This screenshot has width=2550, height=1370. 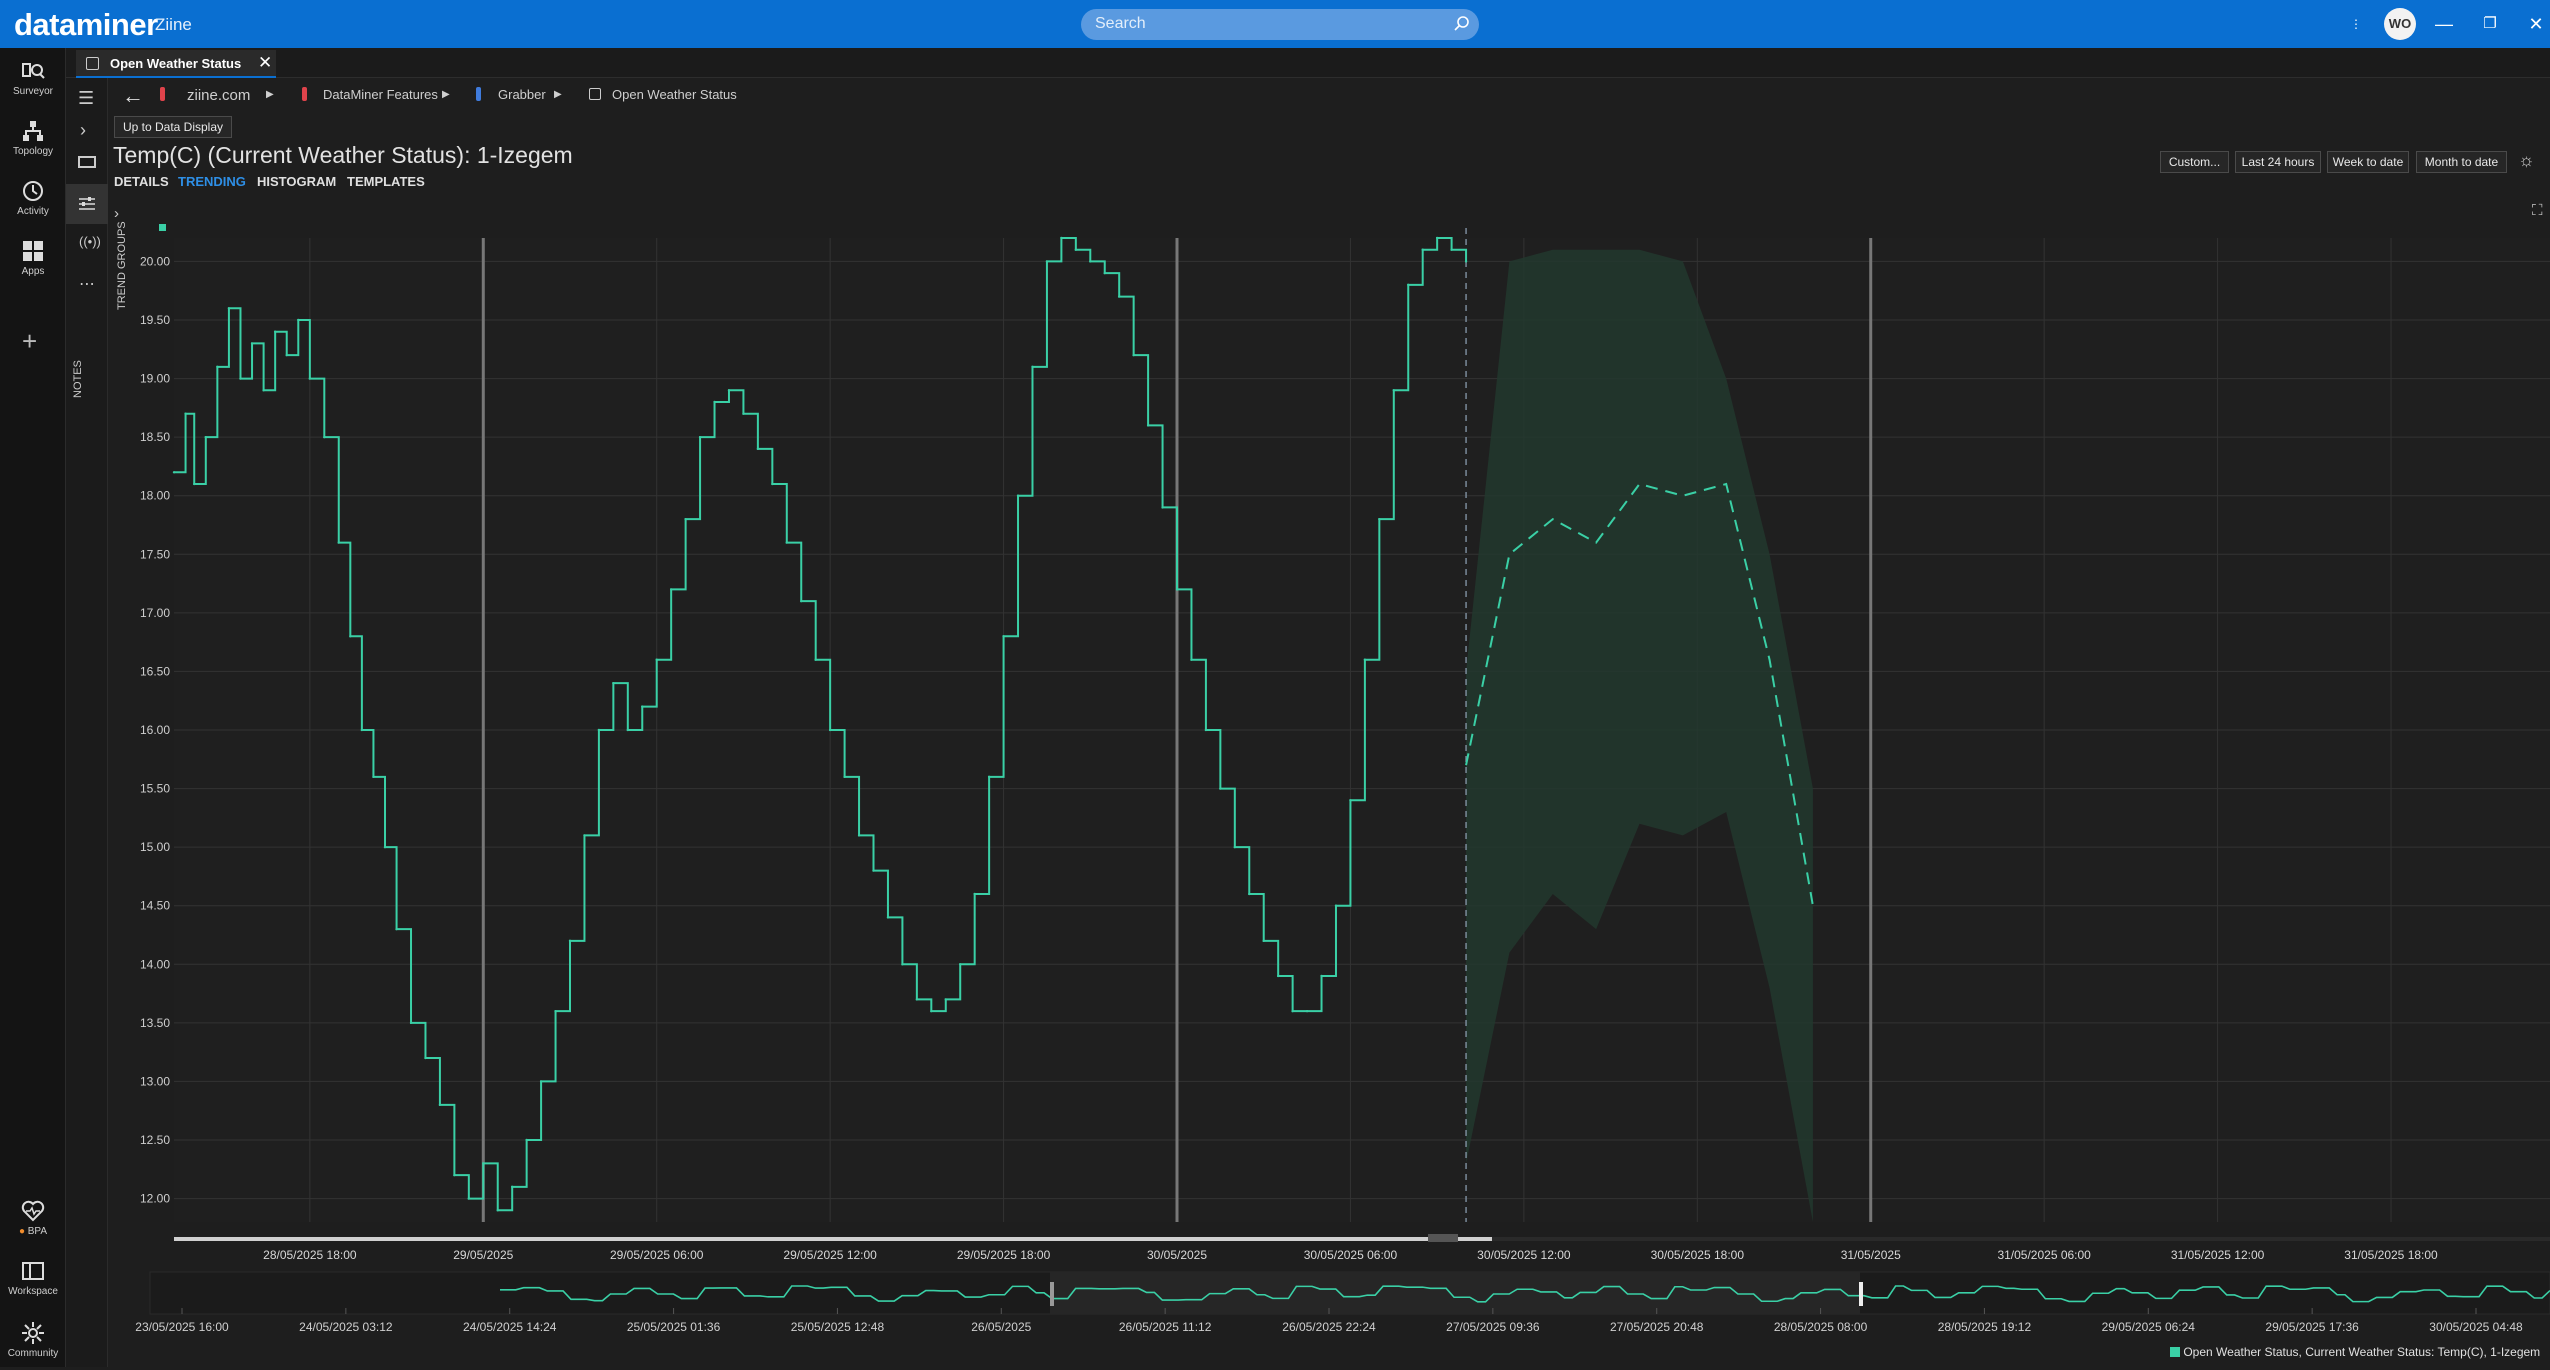 I want to click on y-tick-label: 17.00, so click(x=155, y=613).